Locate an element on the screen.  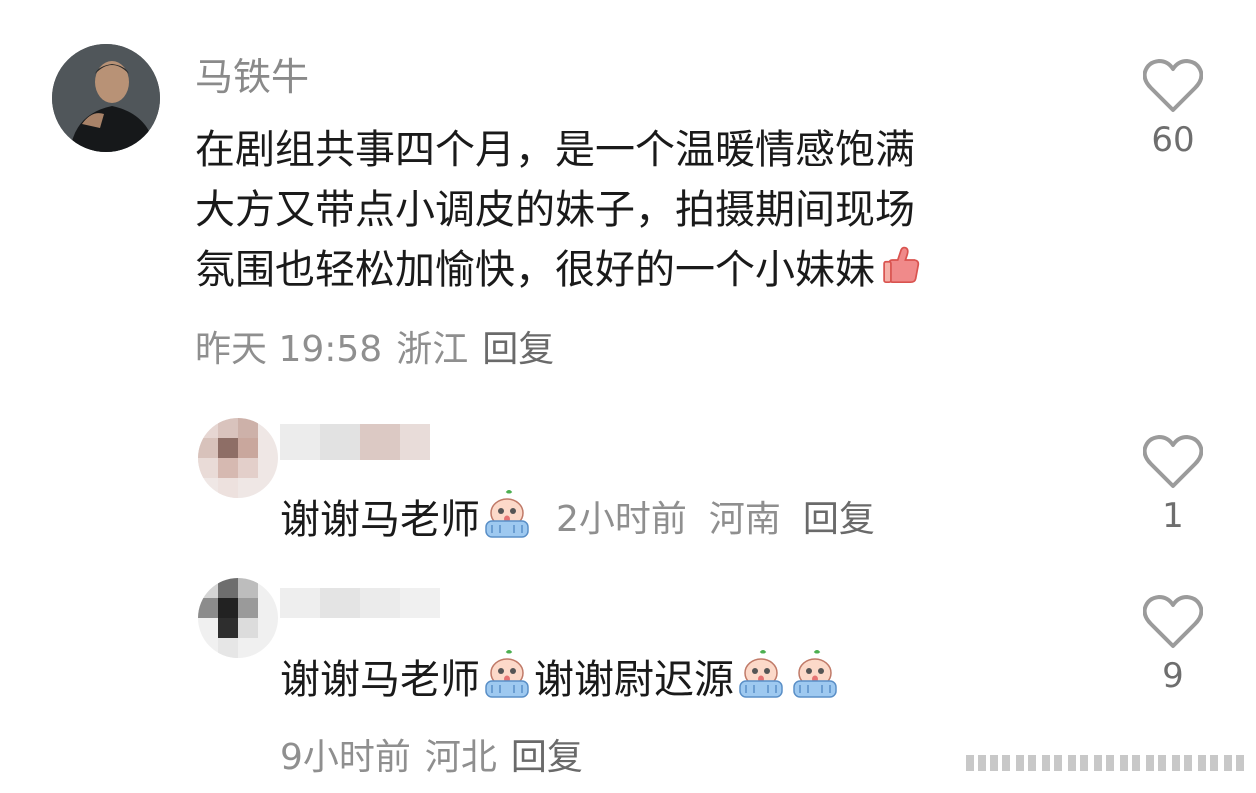
comment-line: 大方又带点小调皮的妹子，拍摄期间现场 is located at coordinates (555, 210).